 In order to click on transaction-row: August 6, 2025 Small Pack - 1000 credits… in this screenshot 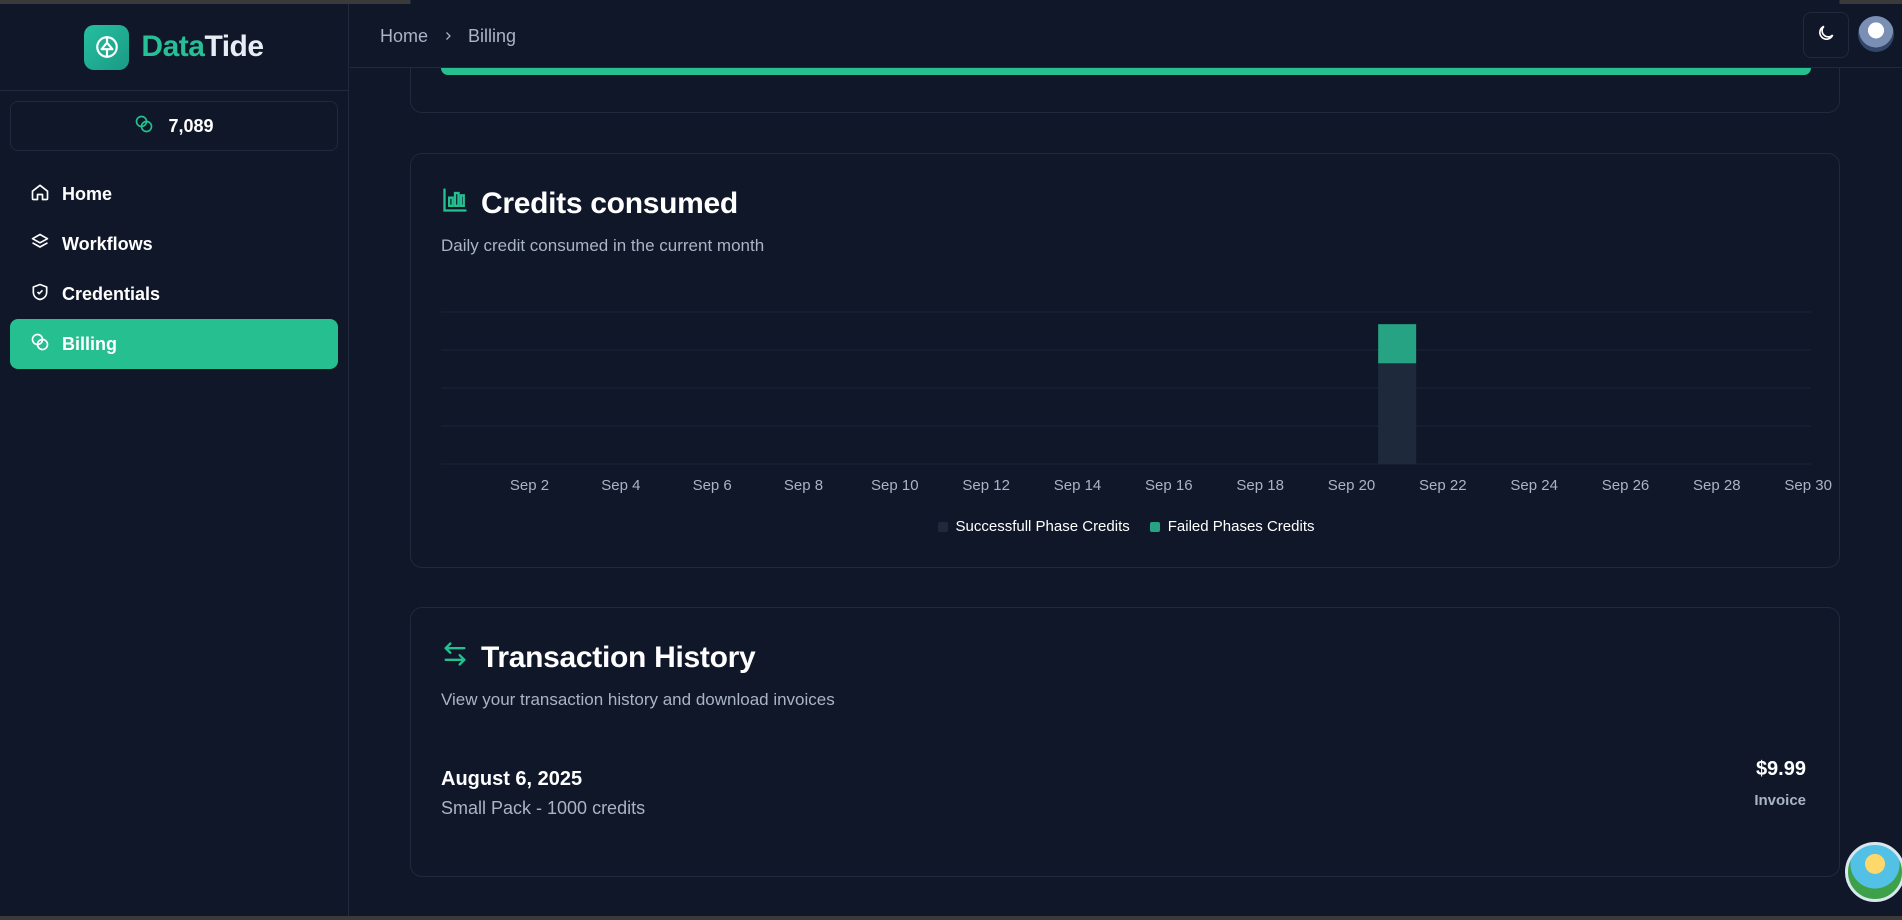, I will do `click(1126, 798)`.